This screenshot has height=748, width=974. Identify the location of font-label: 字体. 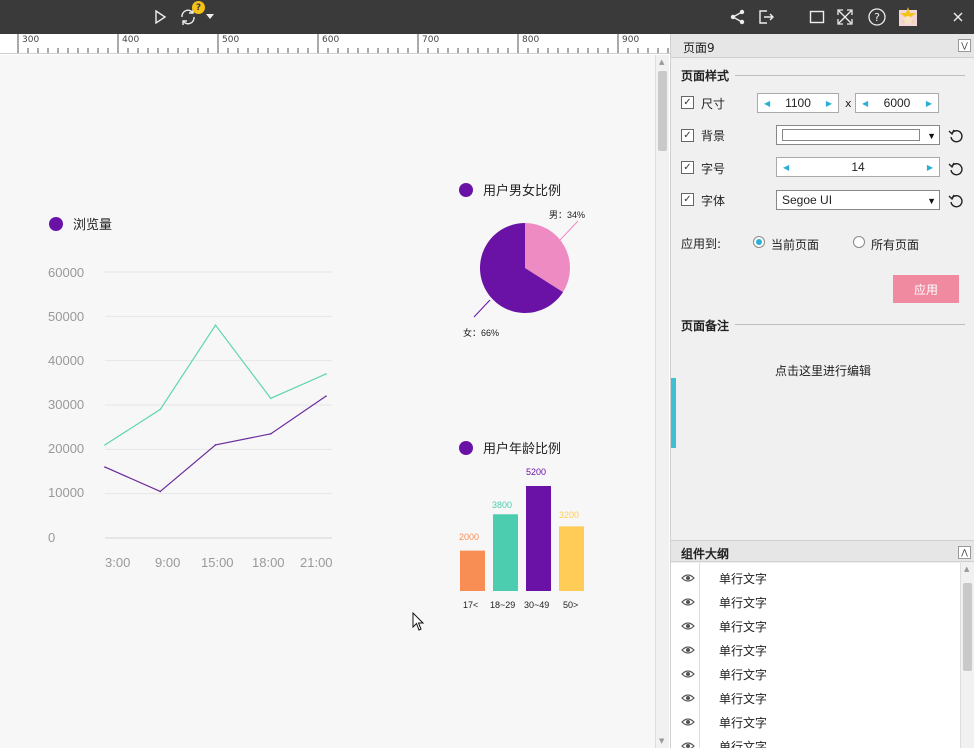
(713, 201).